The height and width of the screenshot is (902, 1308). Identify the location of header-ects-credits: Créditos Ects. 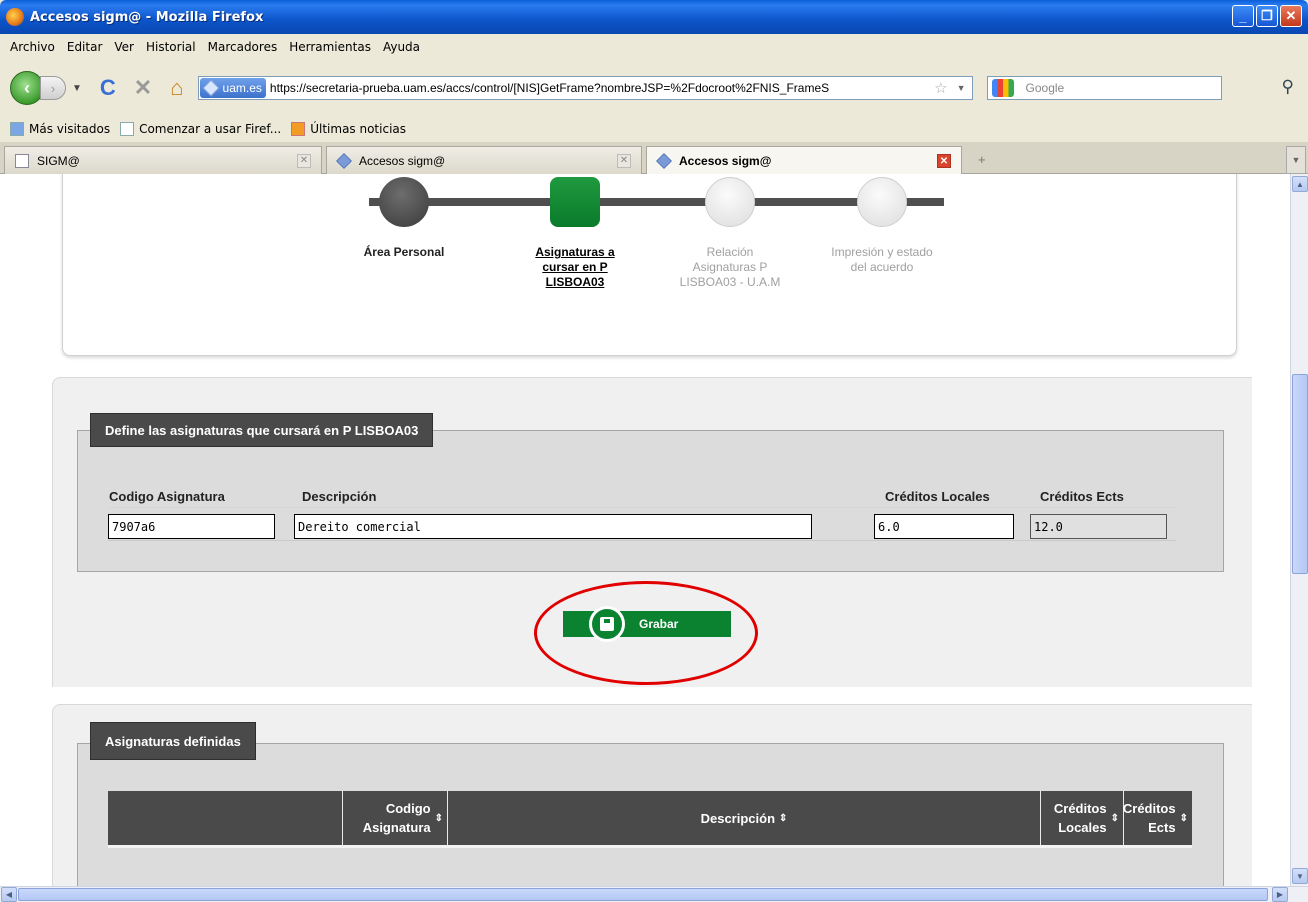
(1082, 496).